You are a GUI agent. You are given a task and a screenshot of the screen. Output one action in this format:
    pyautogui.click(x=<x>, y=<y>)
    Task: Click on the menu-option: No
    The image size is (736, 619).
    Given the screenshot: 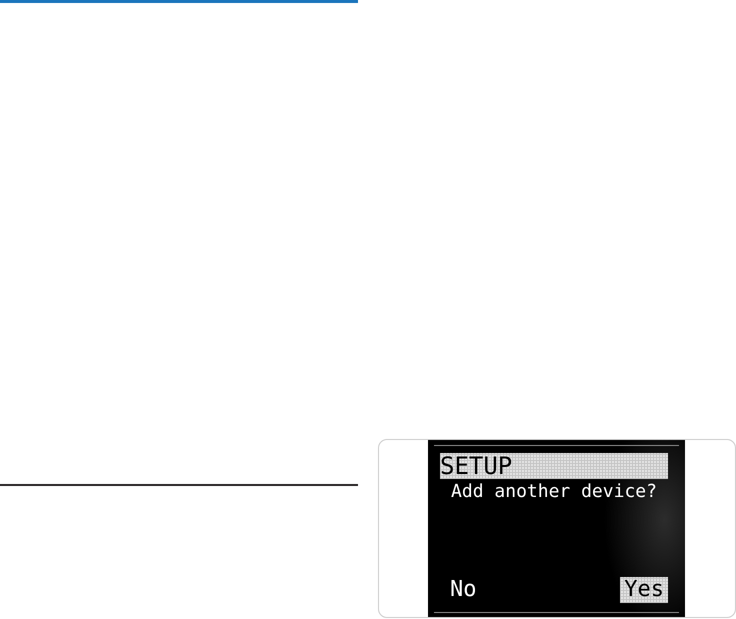 What is the action you would take?
    pyautogui.click(x=463, y=590)
    